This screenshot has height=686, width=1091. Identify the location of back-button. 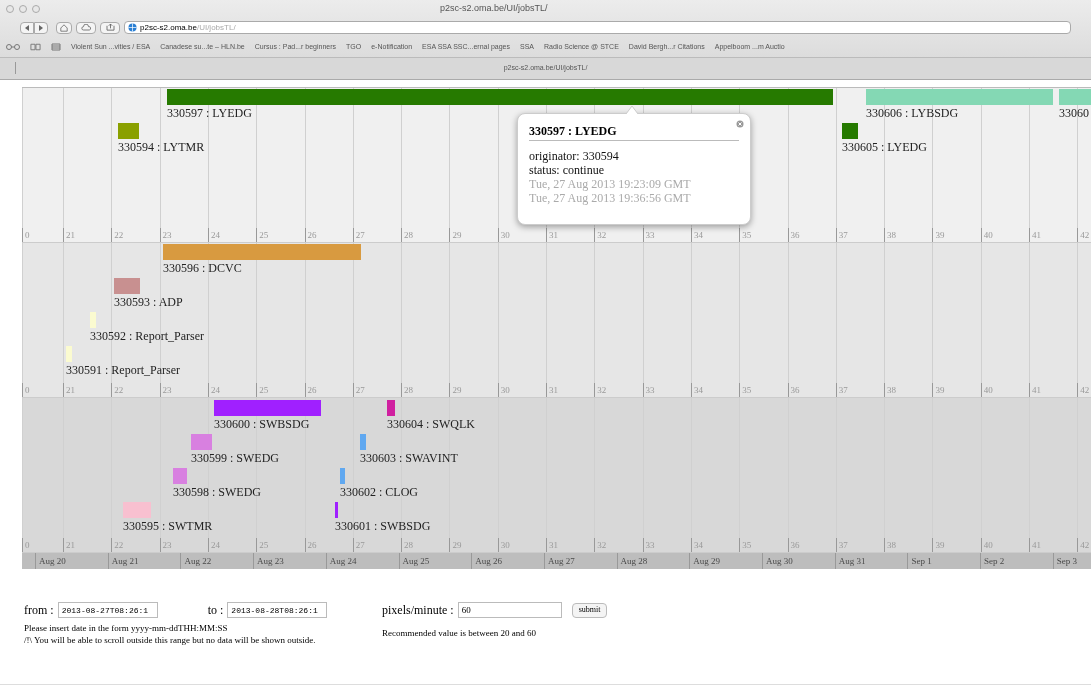
(27, 27).